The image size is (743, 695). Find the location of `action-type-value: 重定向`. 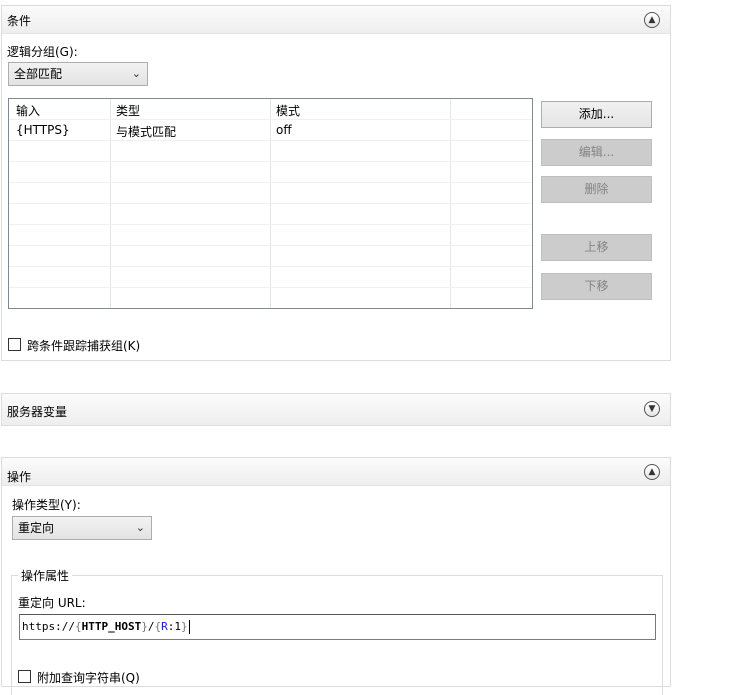

action-type-value: 重定向 is located at coordinates (36, 528).